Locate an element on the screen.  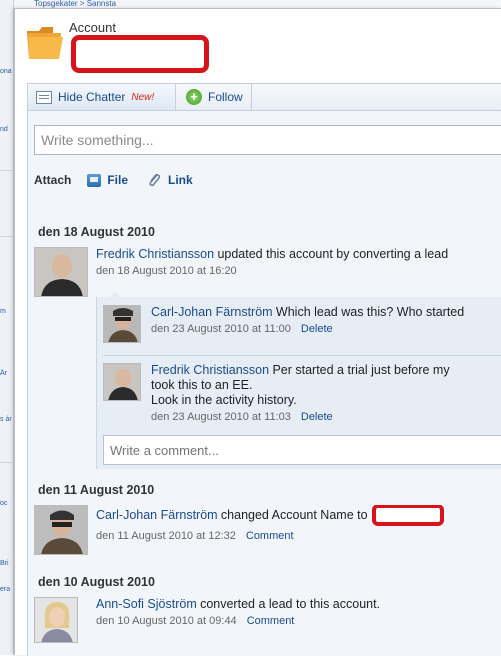
background-fragment: nd is located at coordinates (4, 129).